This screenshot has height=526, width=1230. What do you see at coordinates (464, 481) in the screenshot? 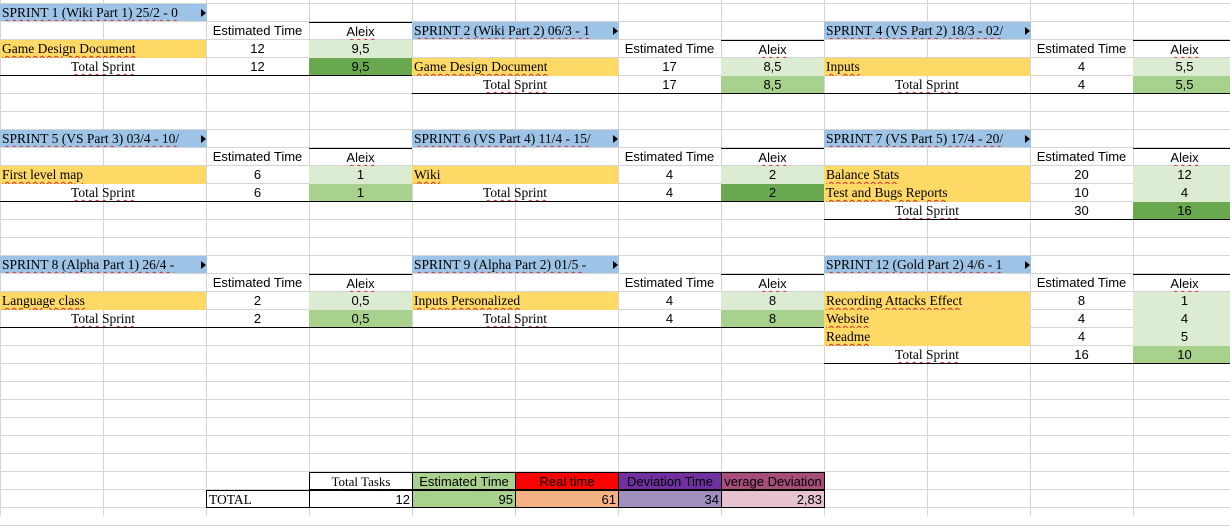
I see `summary-header-2: Estimated Time` at bounding box center [464, 481].